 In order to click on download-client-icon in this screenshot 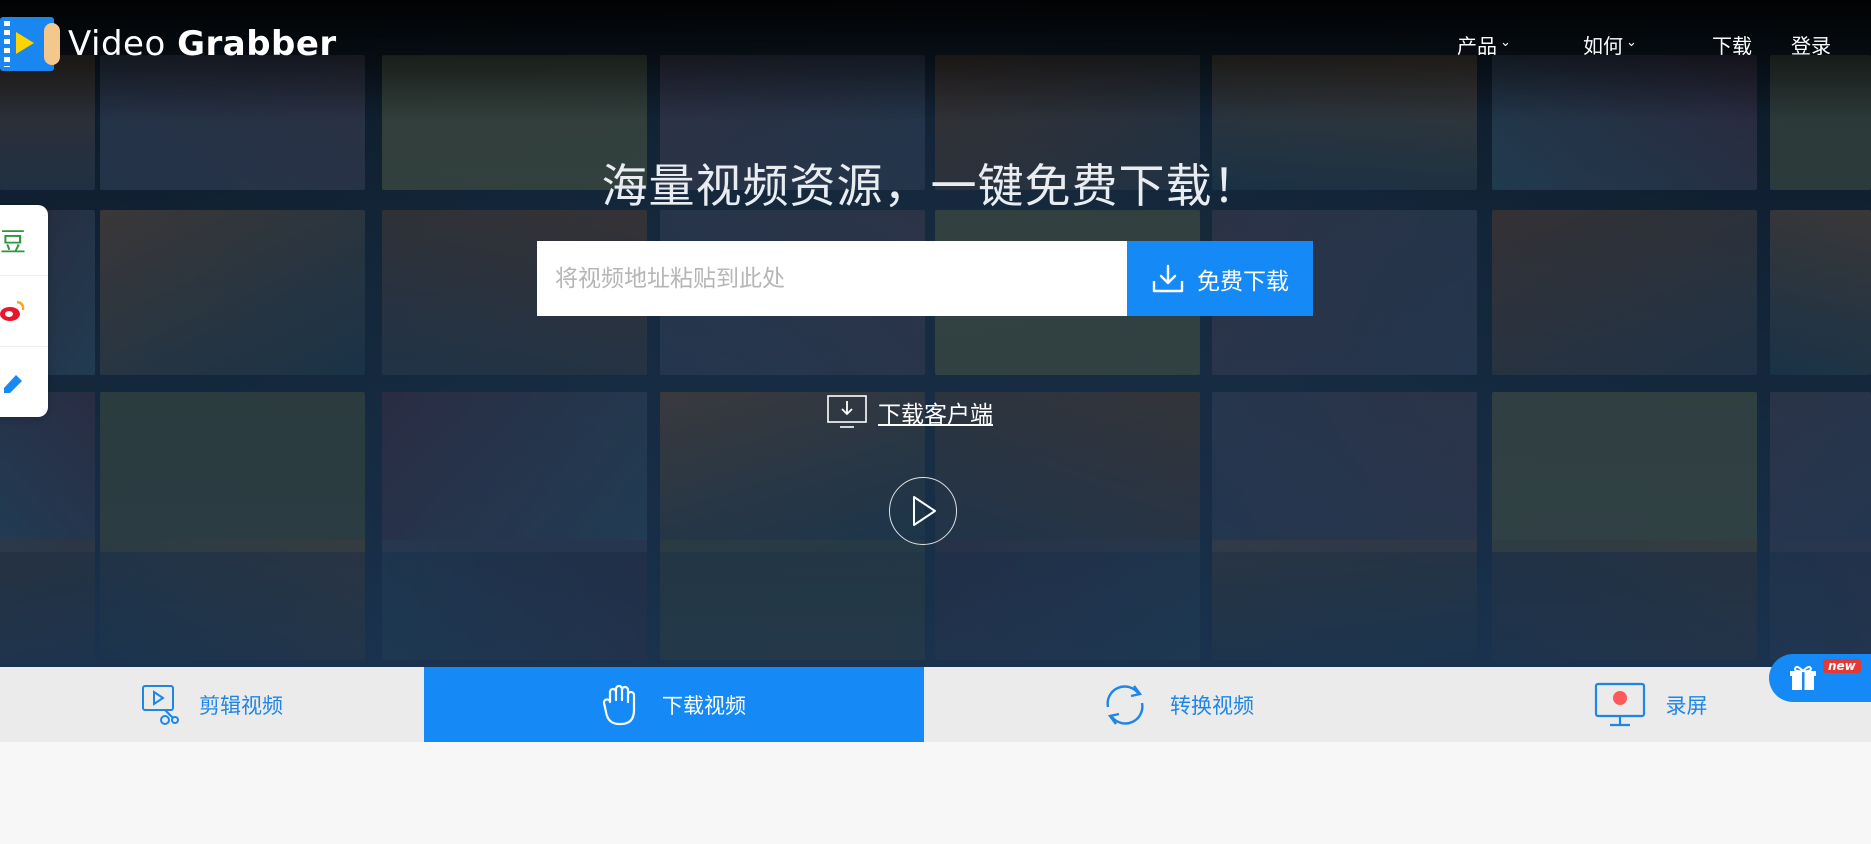, I will do `click(847, 411)`.